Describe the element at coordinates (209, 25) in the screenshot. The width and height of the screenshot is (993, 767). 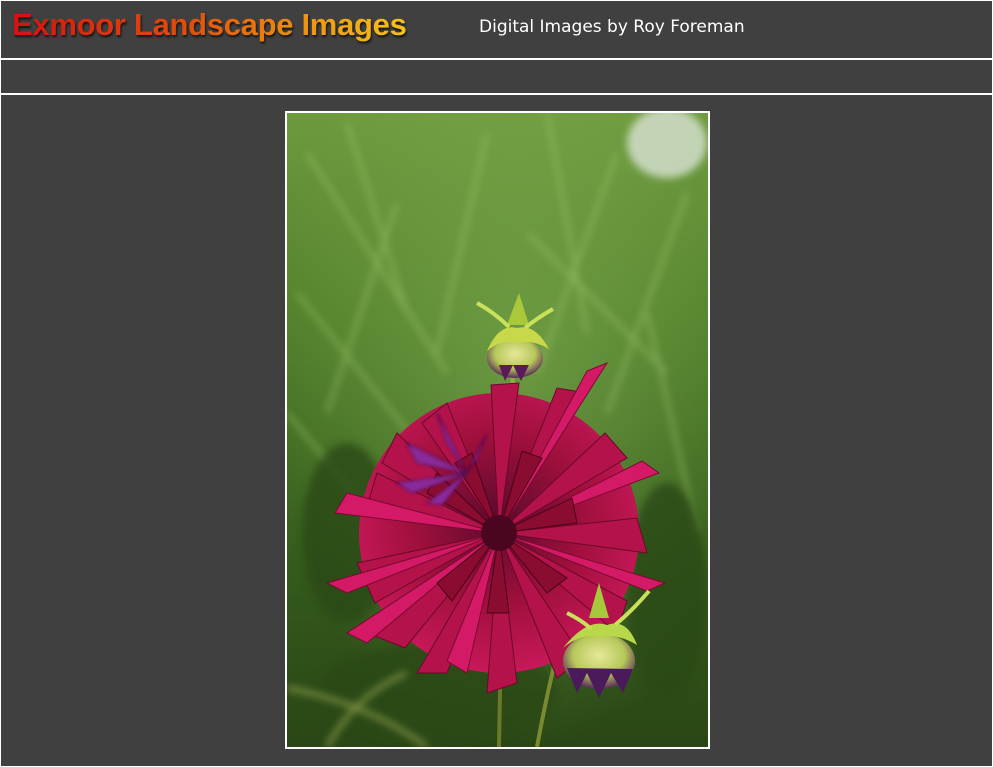
I see `site-title: Exmoor Landscape Images` at that location.